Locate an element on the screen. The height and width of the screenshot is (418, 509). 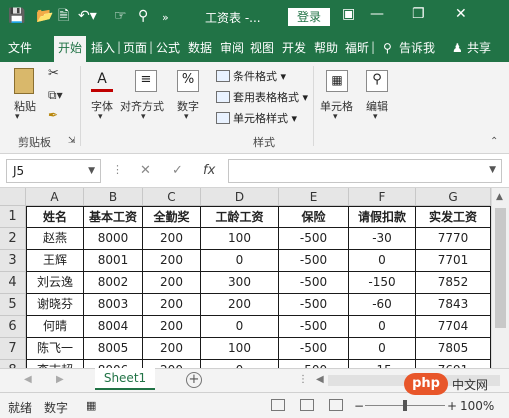
table-cell: 7852 is located at coordinates (453, 283).